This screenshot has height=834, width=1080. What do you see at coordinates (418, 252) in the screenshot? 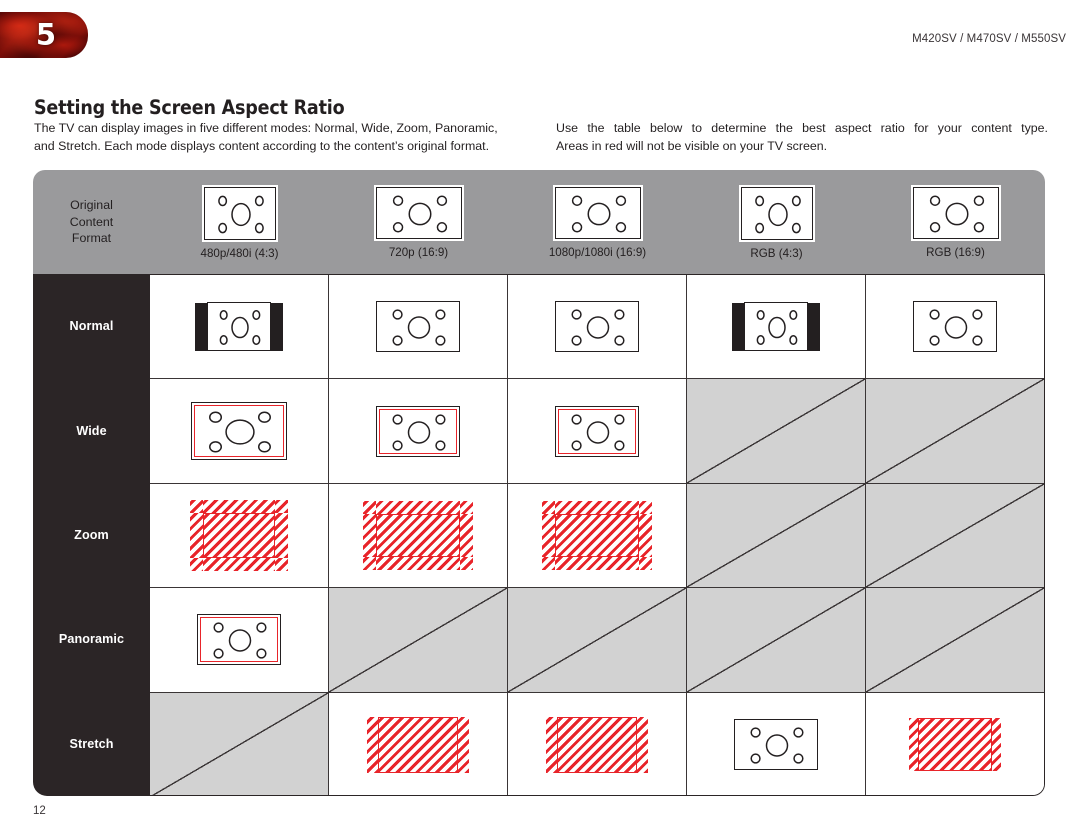
I see `format-caption: 720p (16:9)` at bounding box center [418, 252].